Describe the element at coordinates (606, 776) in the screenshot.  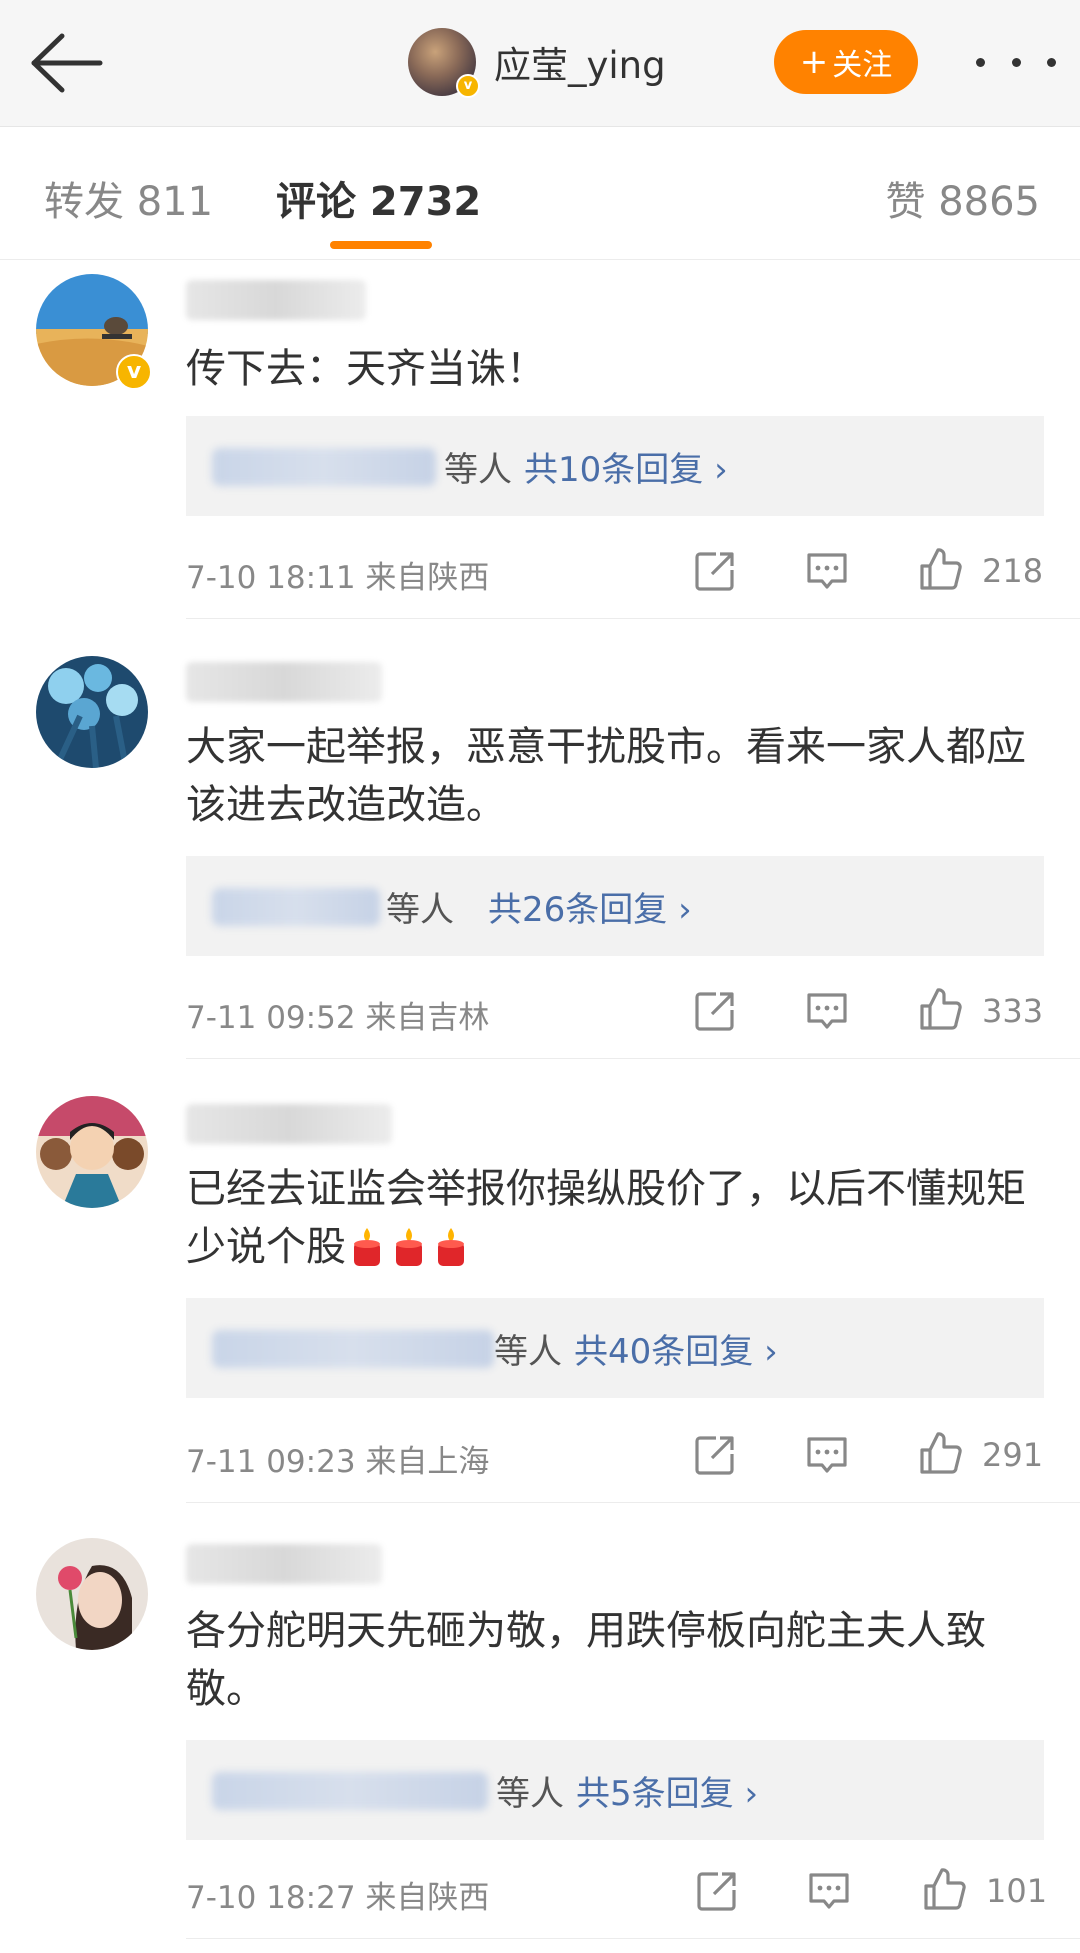
I see `comment-text: 大家一起举报，恶意干扰股市。看来一家人都应该进去改造改造。` at that location.